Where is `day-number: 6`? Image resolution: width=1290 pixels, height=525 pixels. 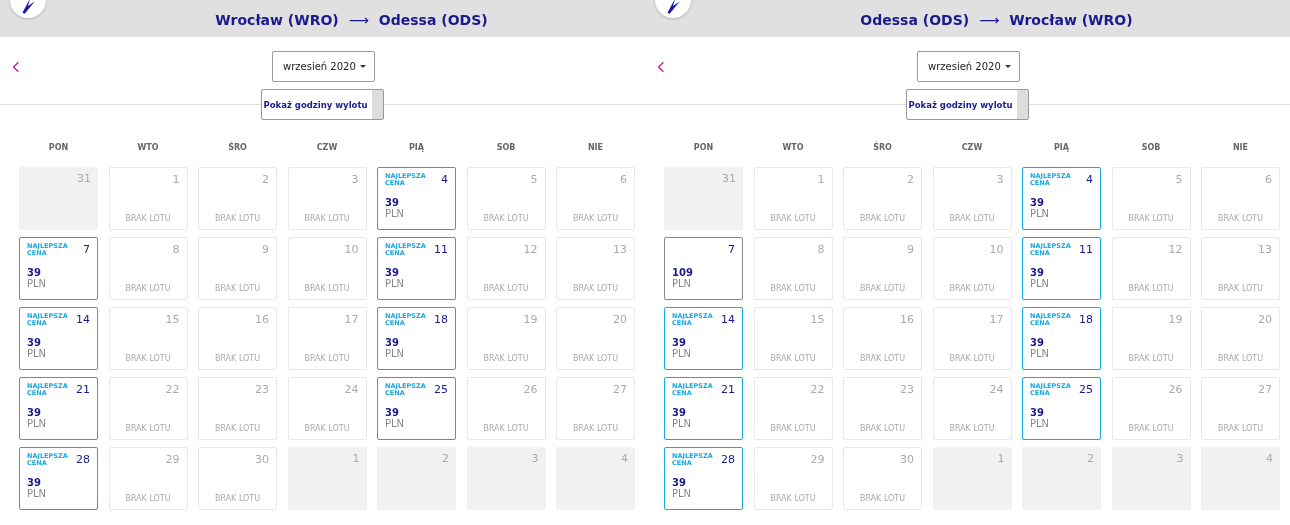
day-number: 6 is located at coordinates (623, 179).